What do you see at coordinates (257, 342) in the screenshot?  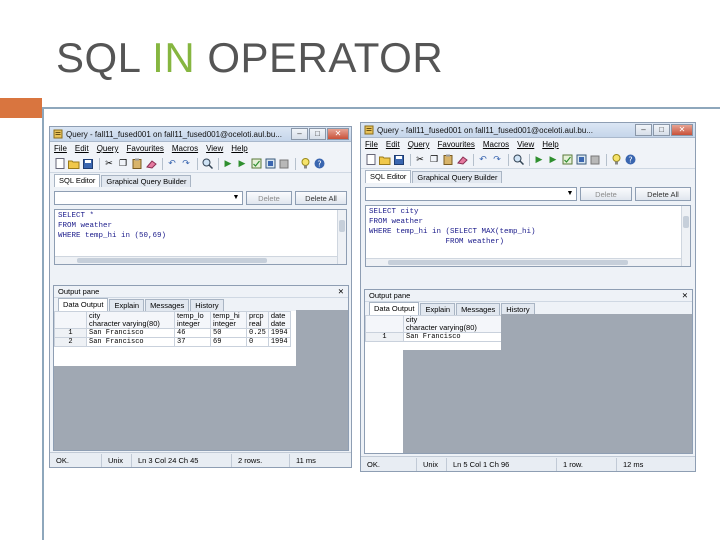 I see `cell-prcp: 0` at bounding box center [257, 342].